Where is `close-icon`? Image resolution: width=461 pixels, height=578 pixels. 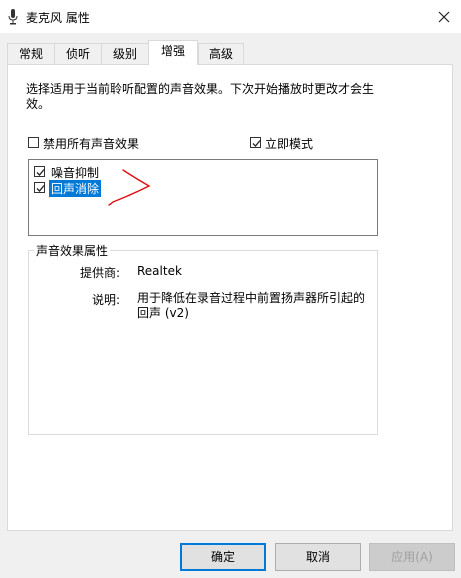 close-icon is located at coordinates (444, 16).